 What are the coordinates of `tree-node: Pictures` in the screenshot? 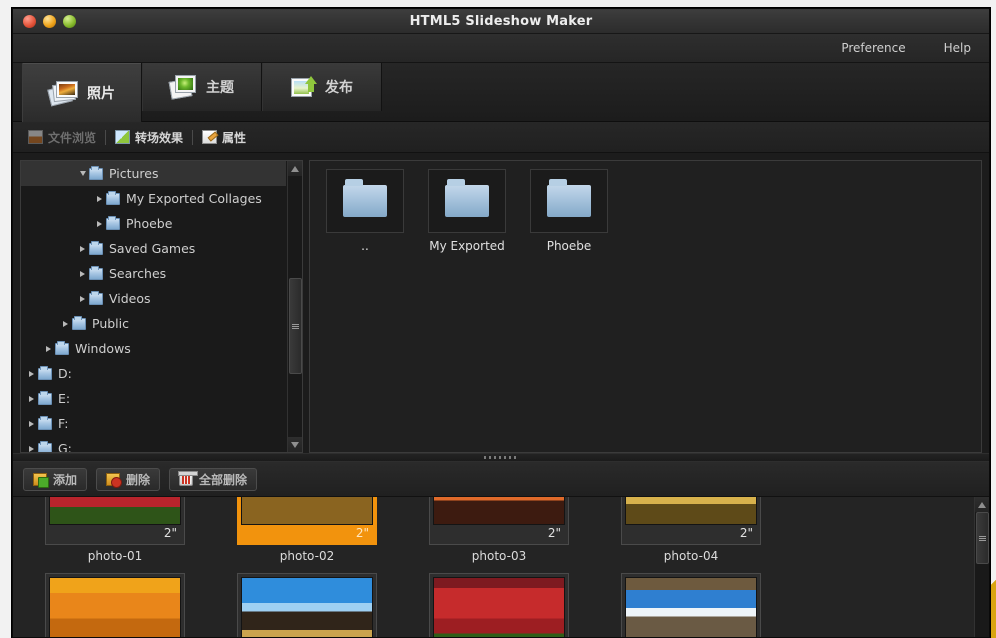 It's located at (153, 173).